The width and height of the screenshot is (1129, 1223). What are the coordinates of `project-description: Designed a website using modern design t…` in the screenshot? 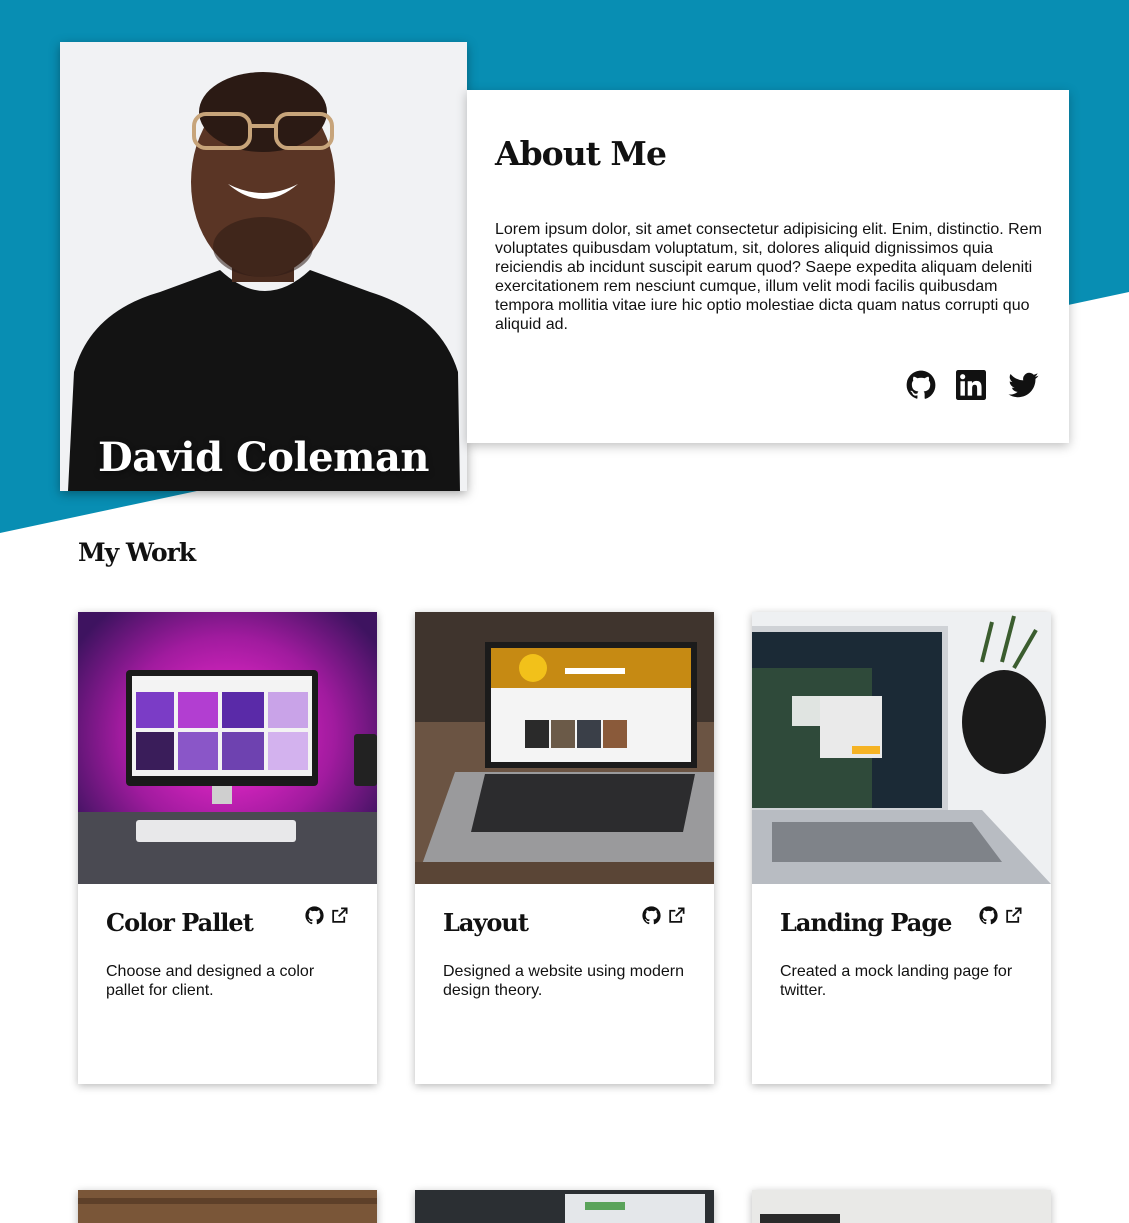 It's located at (564, 981).